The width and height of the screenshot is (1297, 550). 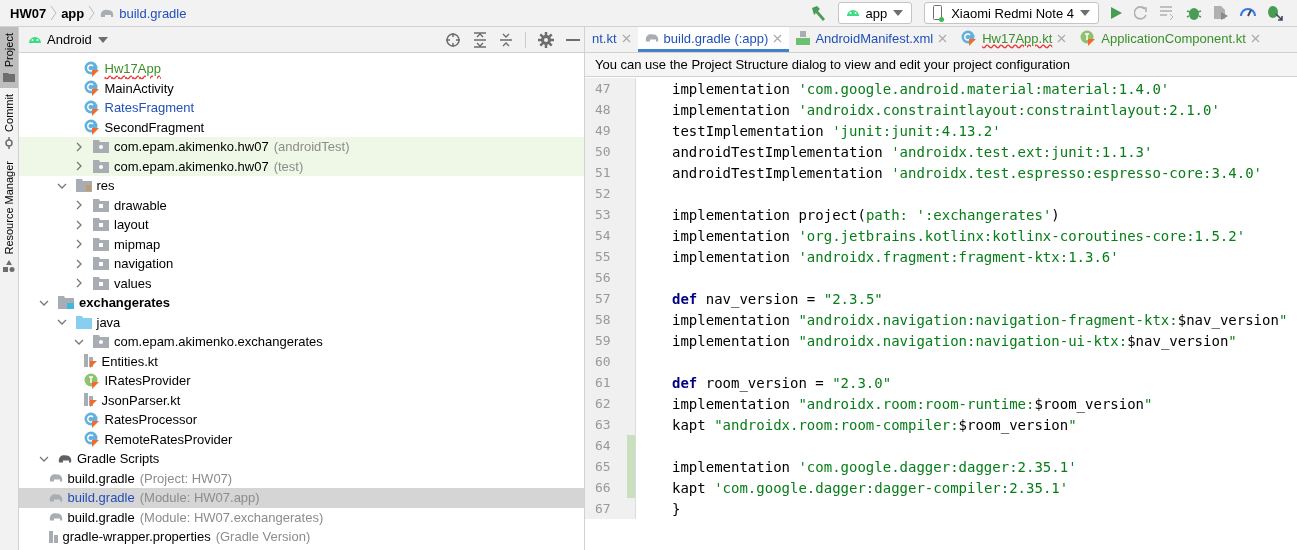 I want to click on breadcrumb-item: app, so click(x=73, y=13).